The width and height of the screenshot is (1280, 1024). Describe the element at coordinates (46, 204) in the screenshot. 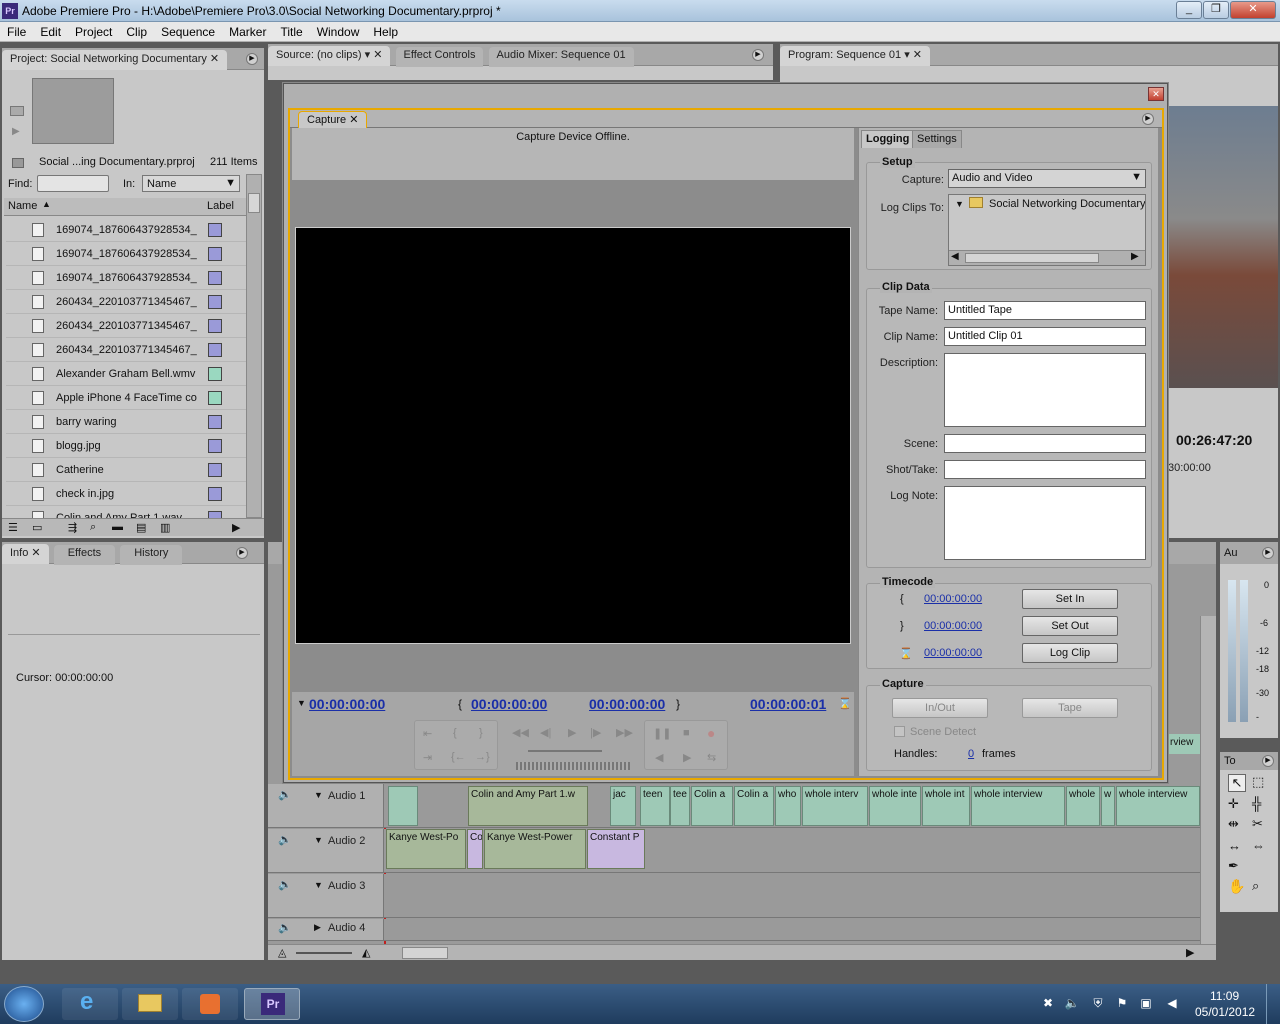

I see `sort-ascending-icon: ▲` at that location.